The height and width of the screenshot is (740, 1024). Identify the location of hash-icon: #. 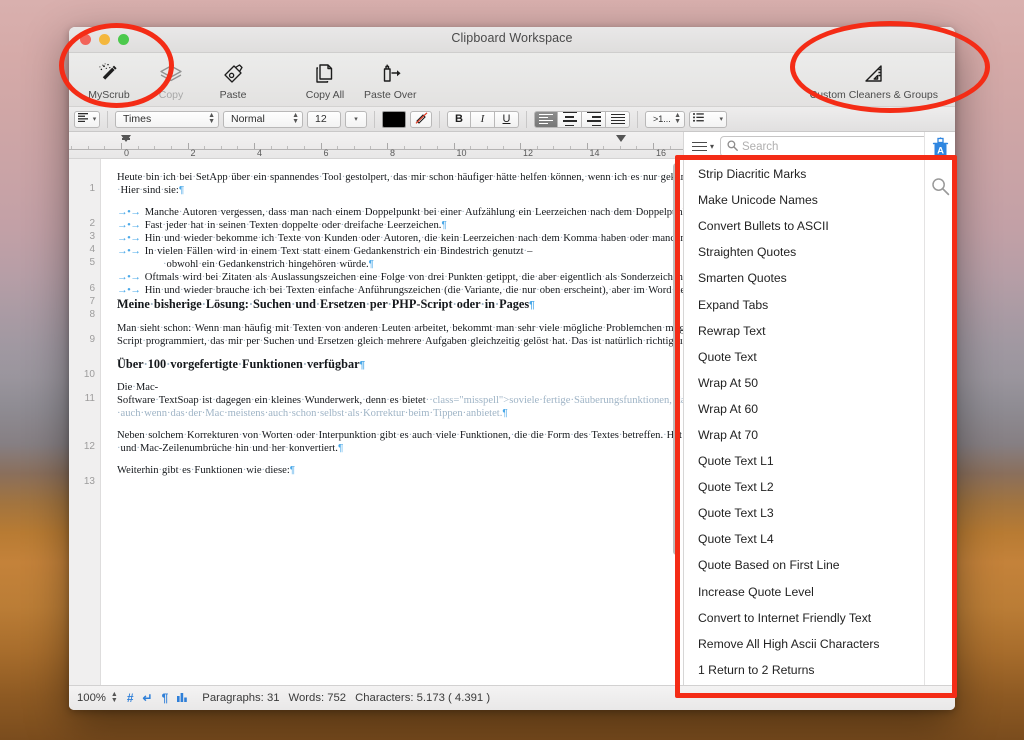
(130, 698).